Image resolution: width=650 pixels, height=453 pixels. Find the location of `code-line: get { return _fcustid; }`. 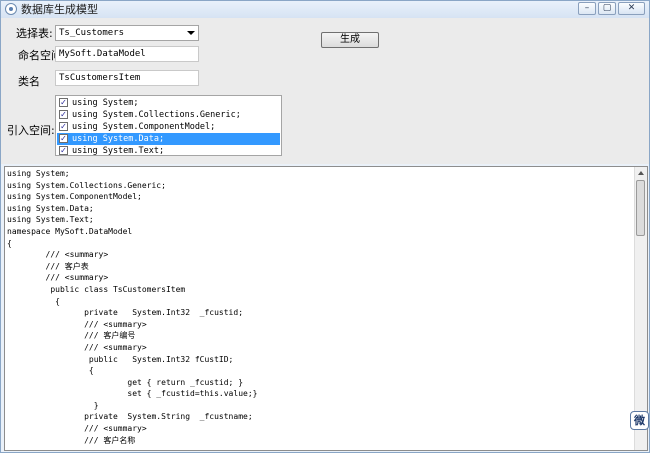

code-line: get { return _fcustid; } is located at coordinates (125, 382).